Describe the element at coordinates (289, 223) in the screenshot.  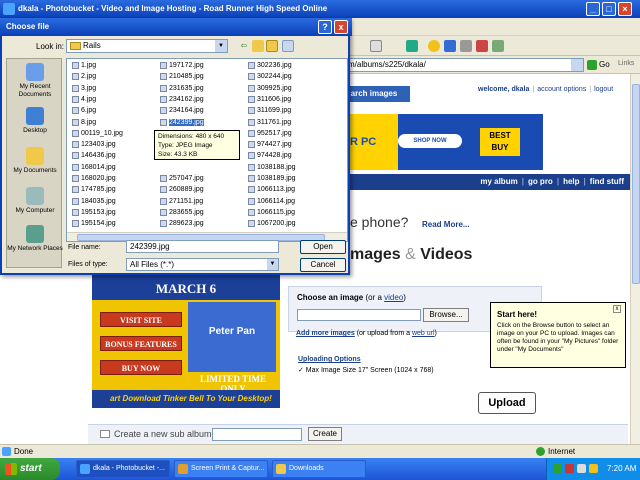
I see `file-item: 1067200.jpg` at that location.